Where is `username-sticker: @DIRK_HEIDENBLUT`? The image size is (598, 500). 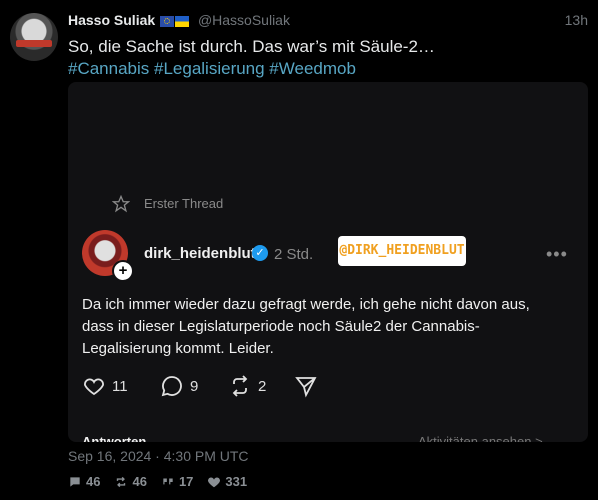 username-sticker: @DIRK_HEIDENBLUT is located at coordinates (402, 251).